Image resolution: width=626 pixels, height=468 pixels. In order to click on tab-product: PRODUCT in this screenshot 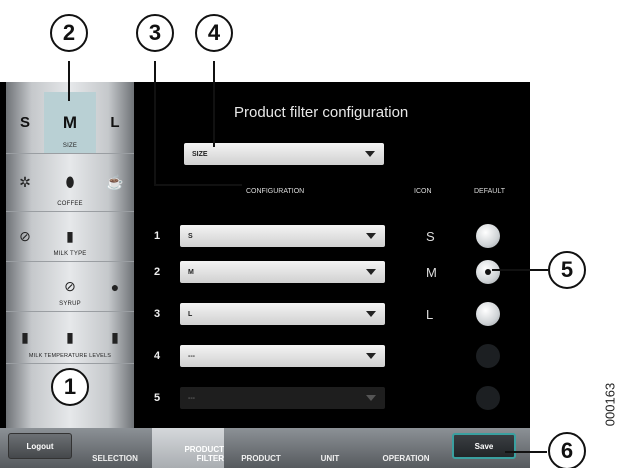, I will do `click(261, 448)`.